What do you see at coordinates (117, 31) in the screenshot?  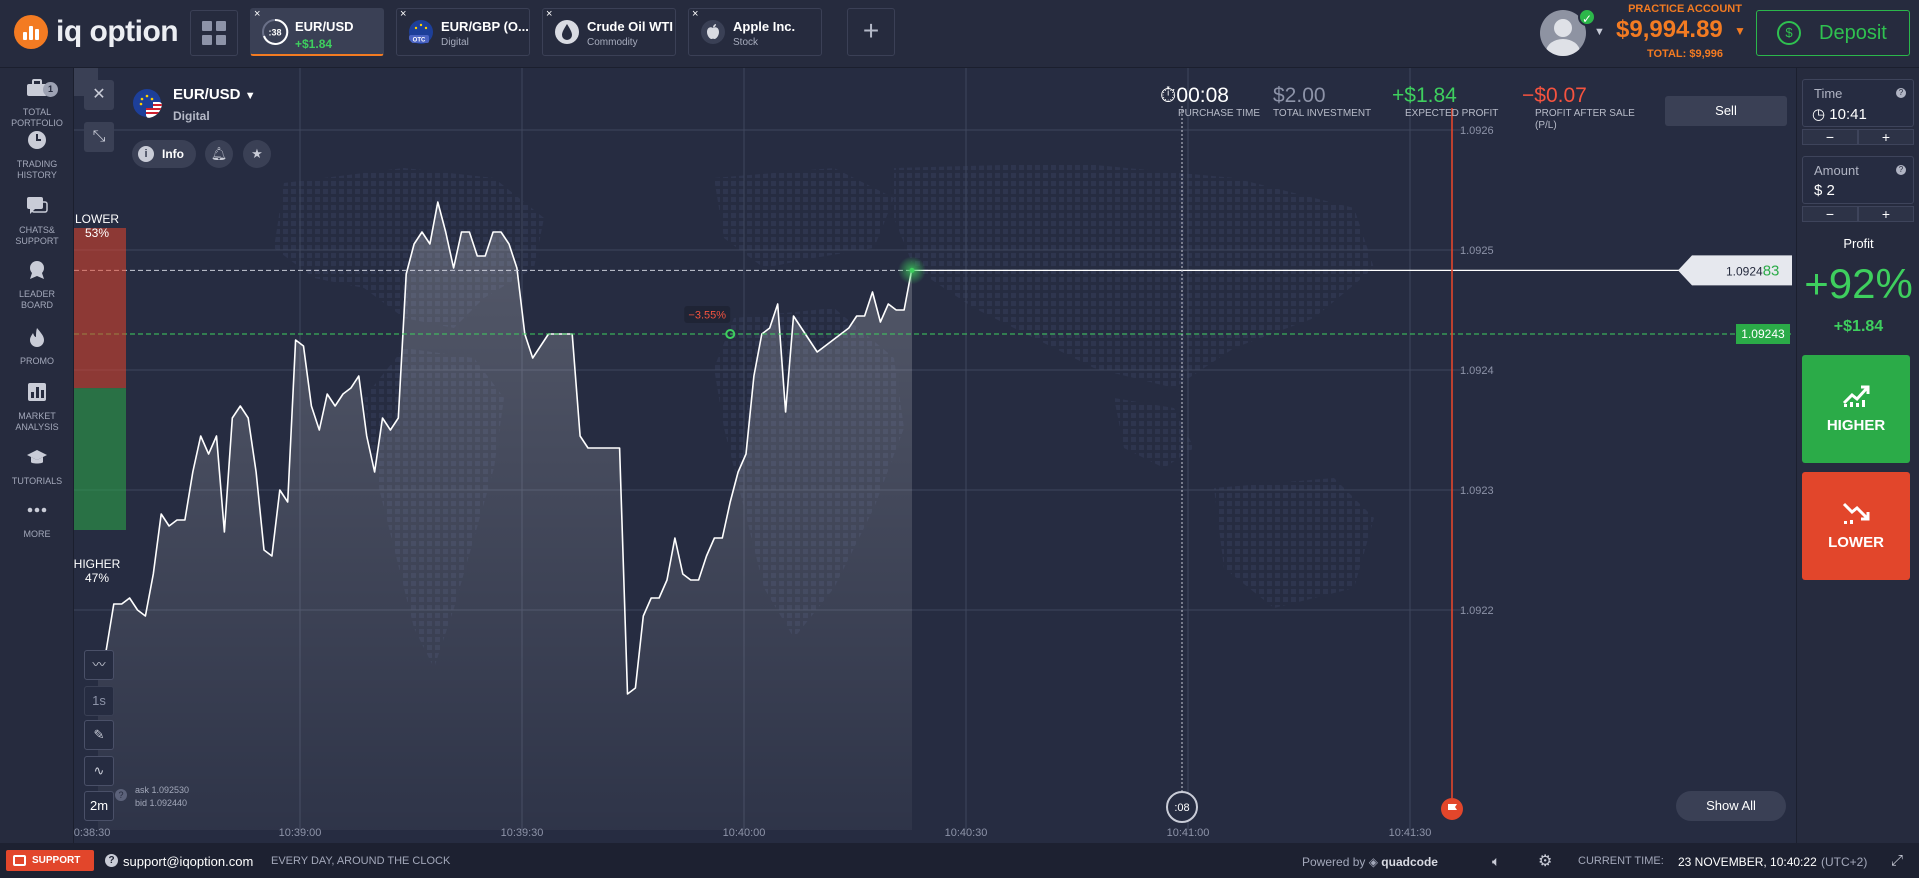 I see `logo-text: iq option` at bounding box center [117, 31].